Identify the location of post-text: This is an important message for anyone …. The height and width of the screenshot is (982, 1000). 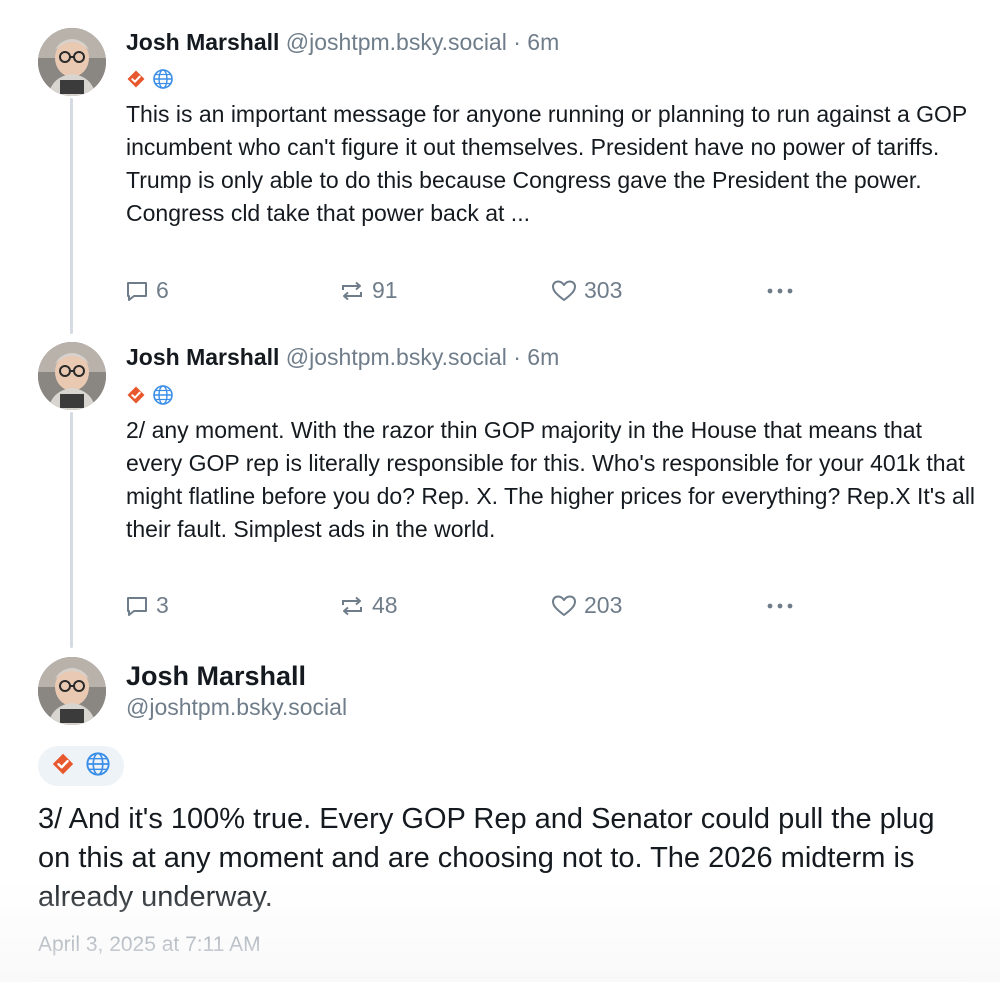
(546, 163).